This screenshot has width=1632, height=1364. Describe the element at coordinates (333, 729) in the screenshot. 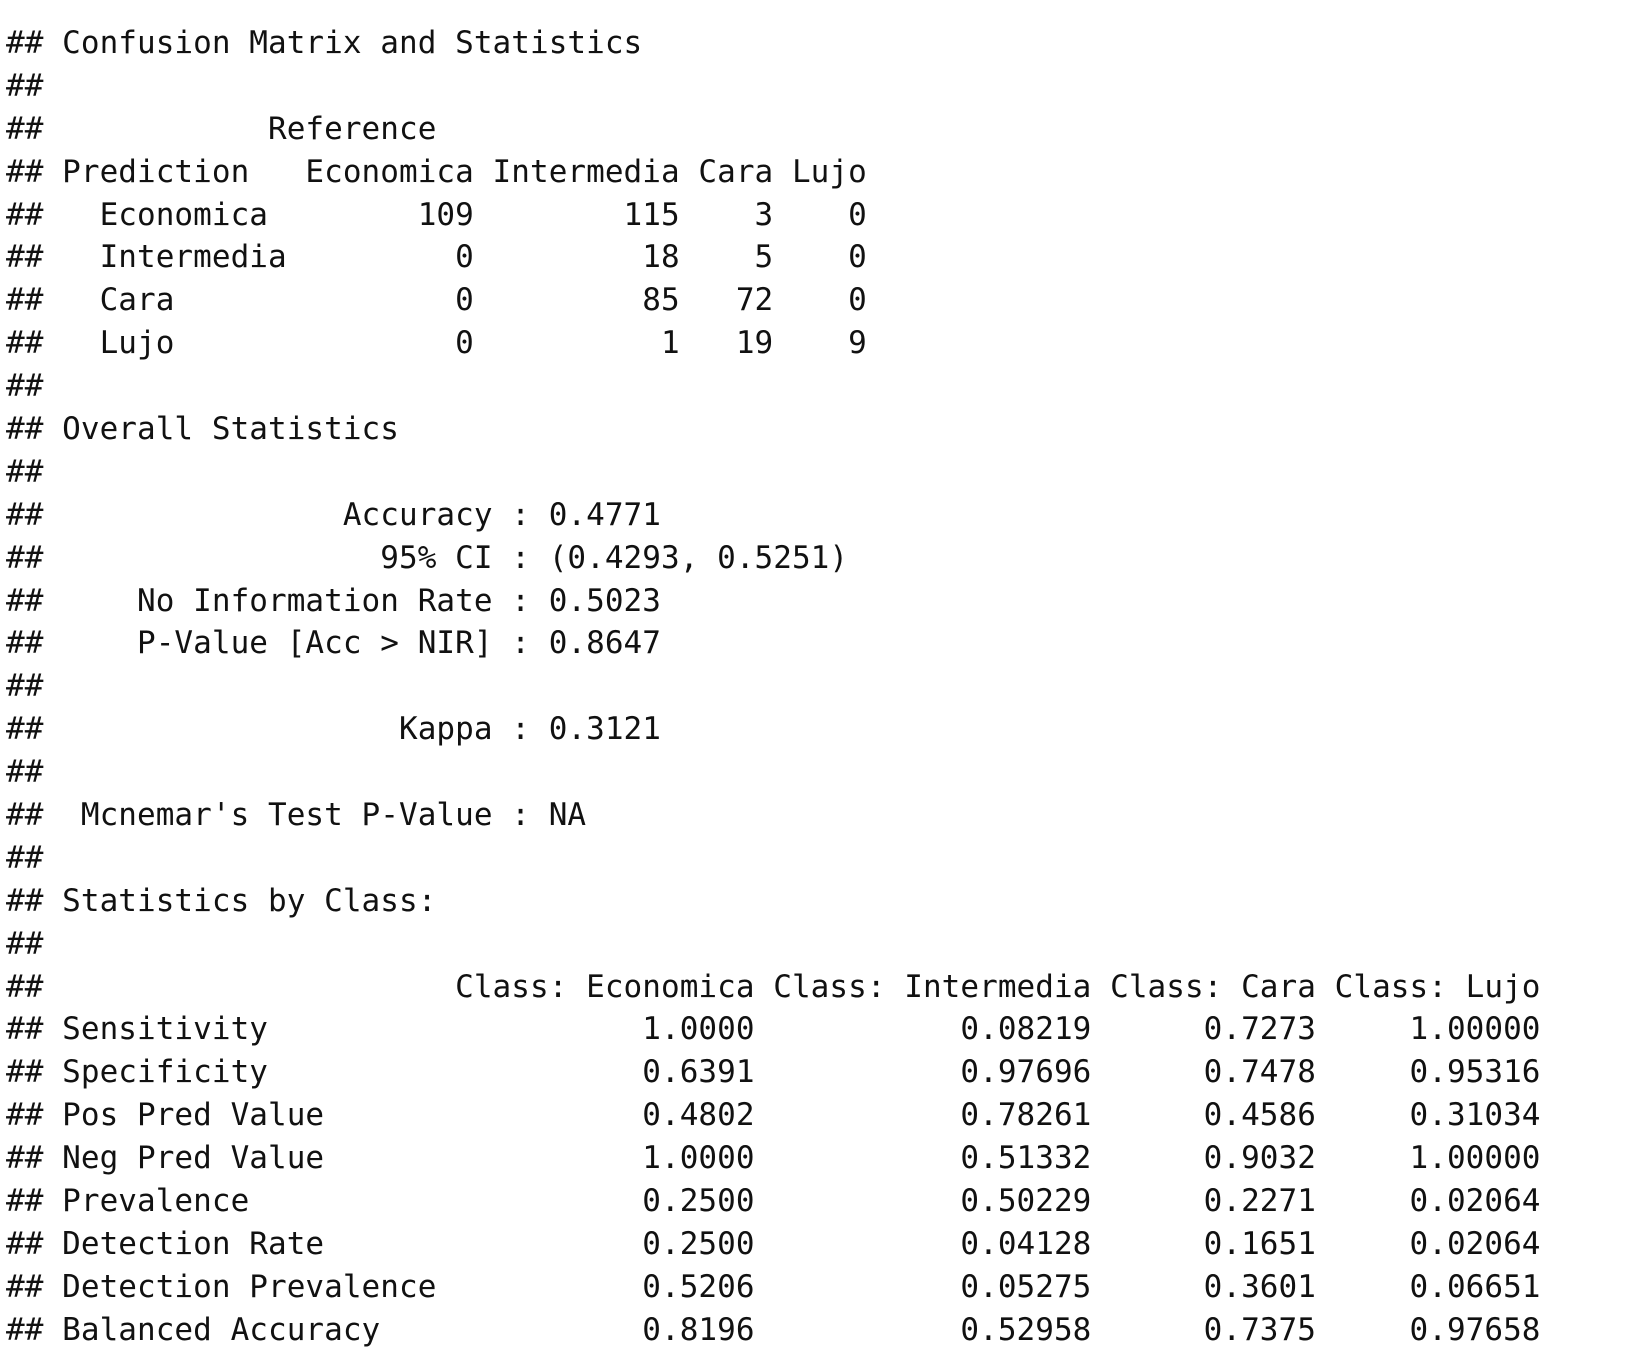

I see `stat-kappa: ## Kappa : 0.3121` at that location.